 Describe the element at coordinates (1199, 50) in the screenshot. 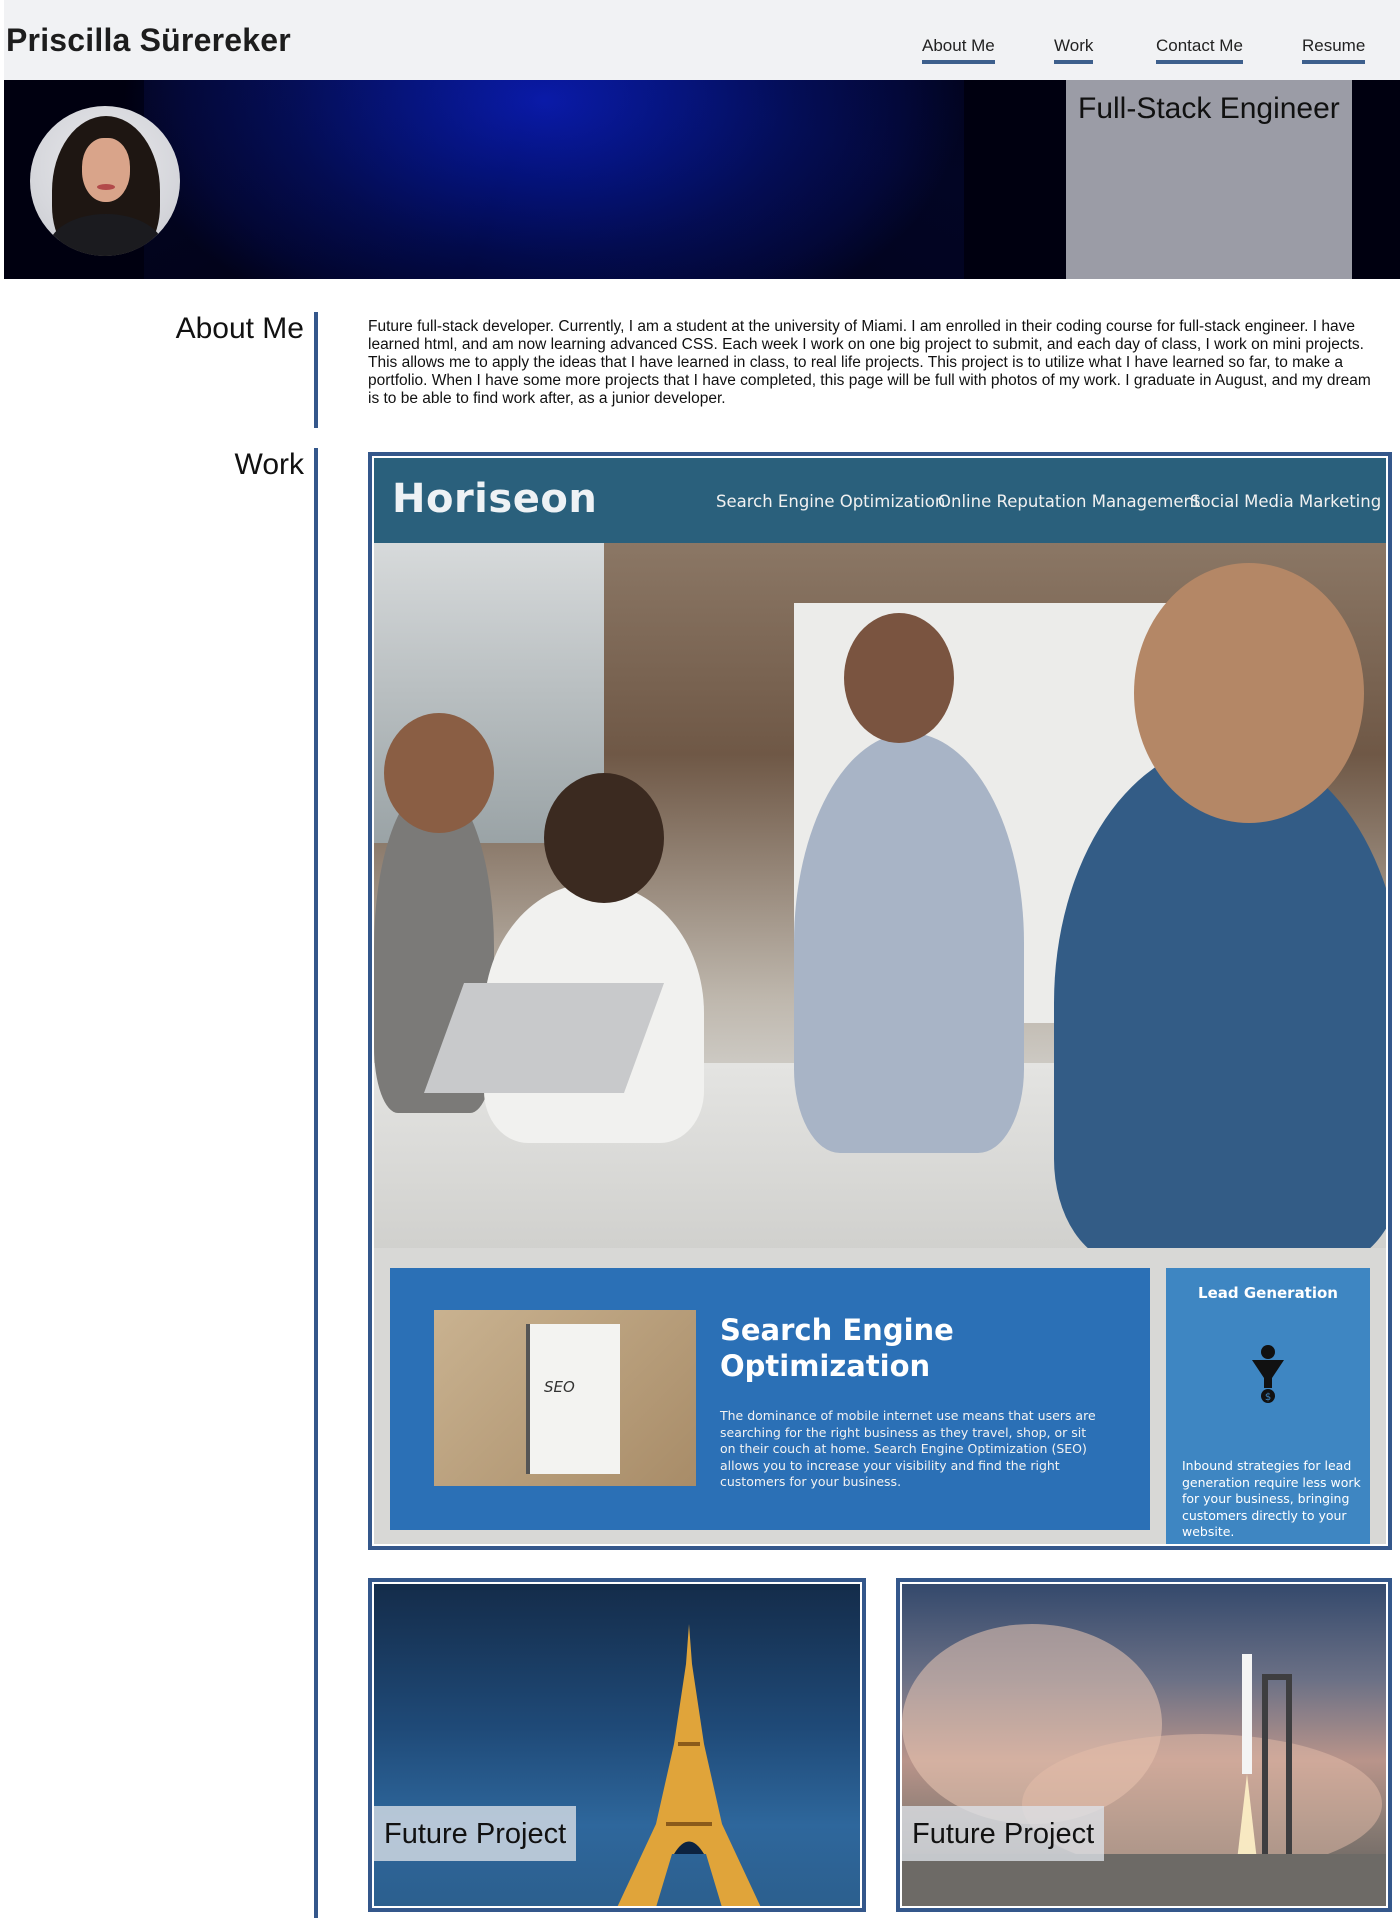

I see `nav-contact-me: Contact Me` at that location.